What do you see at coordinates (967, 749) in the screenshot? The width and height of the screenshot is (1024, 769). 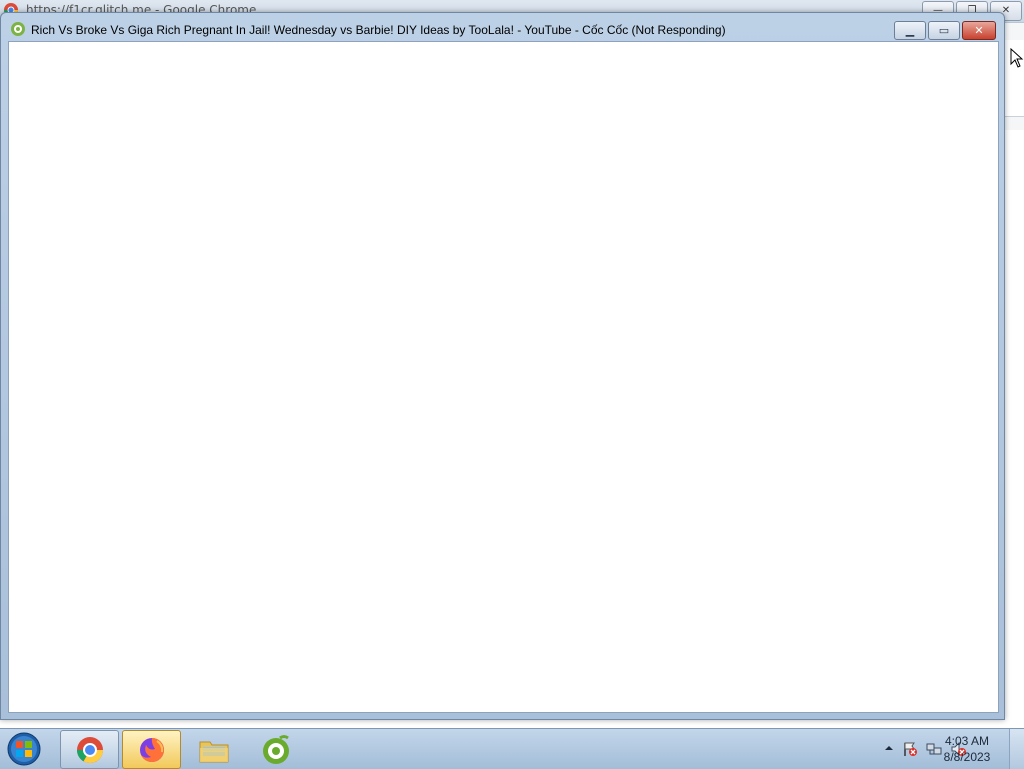 I see `taskbar-clock: 4:03 AM 8/8/2023` at bounding box center [967, 749].